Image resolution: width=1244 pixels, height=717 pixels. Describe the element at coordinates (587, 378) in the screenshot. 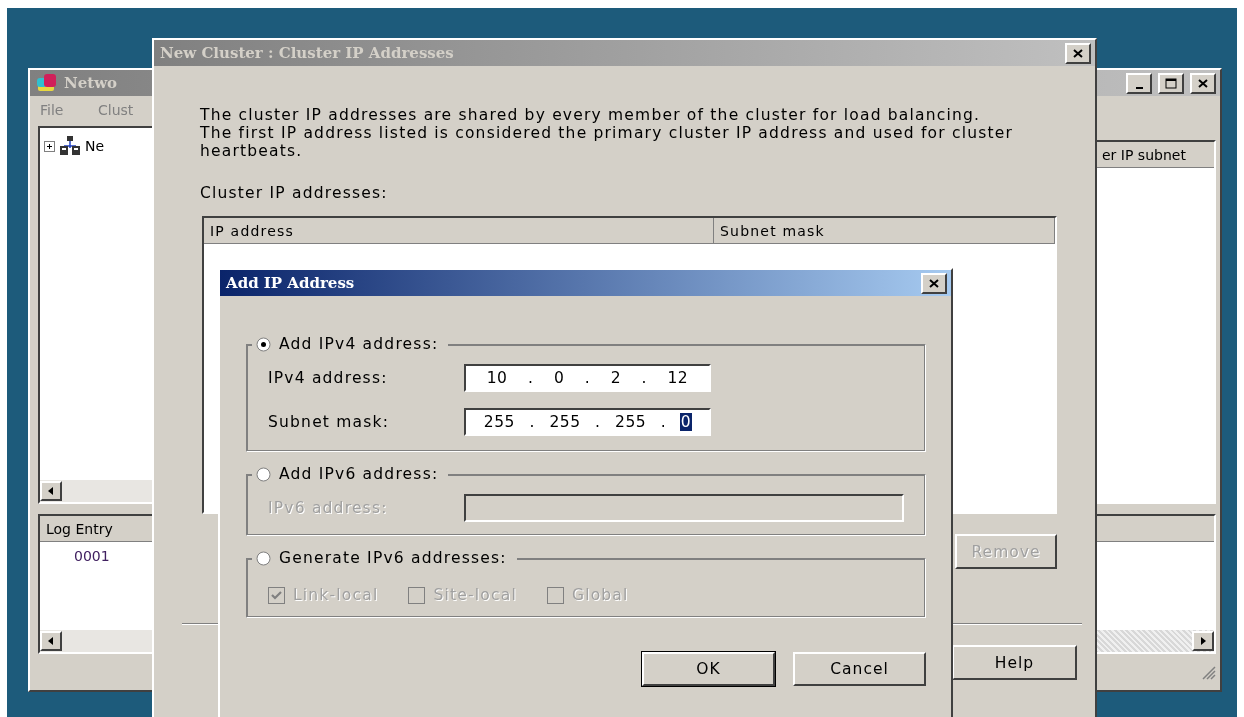

I see `ip-address-field: 10 . 0 . 2 . 12` at that location.